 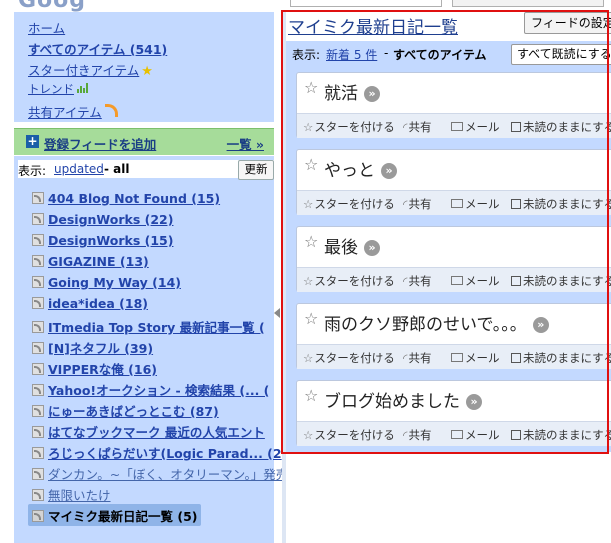 I want to click on entry-card: ☆ ブログ始めました» ☆スターを付ける ◜共有 メール 未読のままにする, so click(x=453, y=413).